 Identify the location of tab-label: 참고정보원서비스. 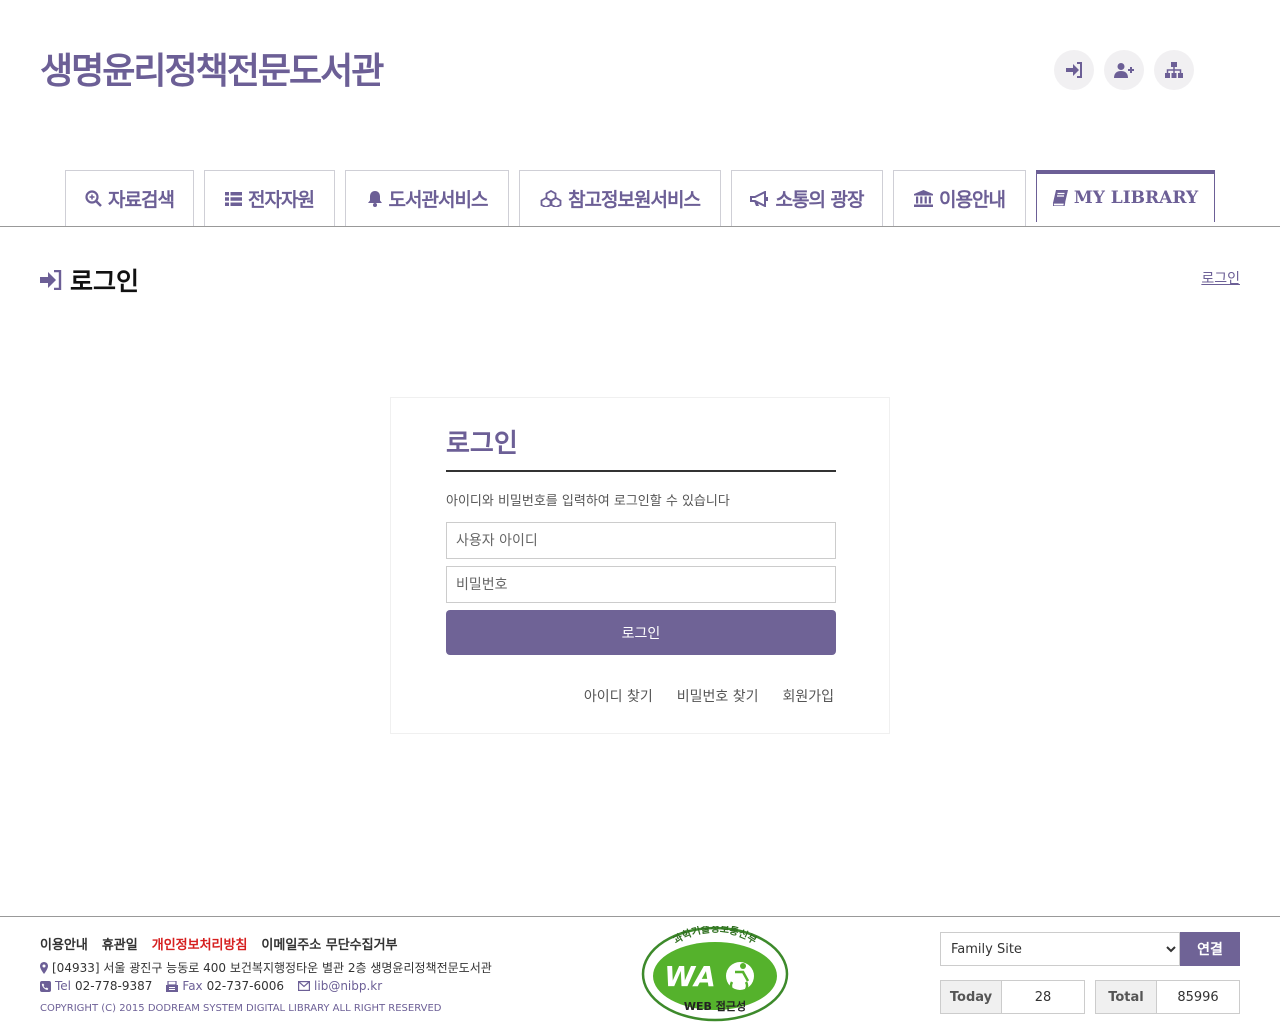
(634, 200).